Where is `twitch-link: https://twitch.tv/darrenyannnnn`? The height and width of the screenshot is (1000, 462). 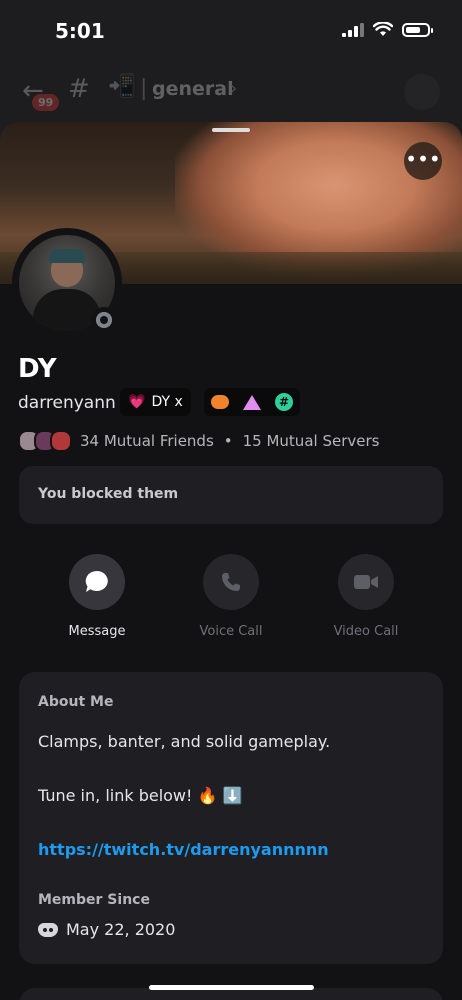
twitch-link: https://twitch.tv/darrenyannnnn is located at coordinates (183, 849).